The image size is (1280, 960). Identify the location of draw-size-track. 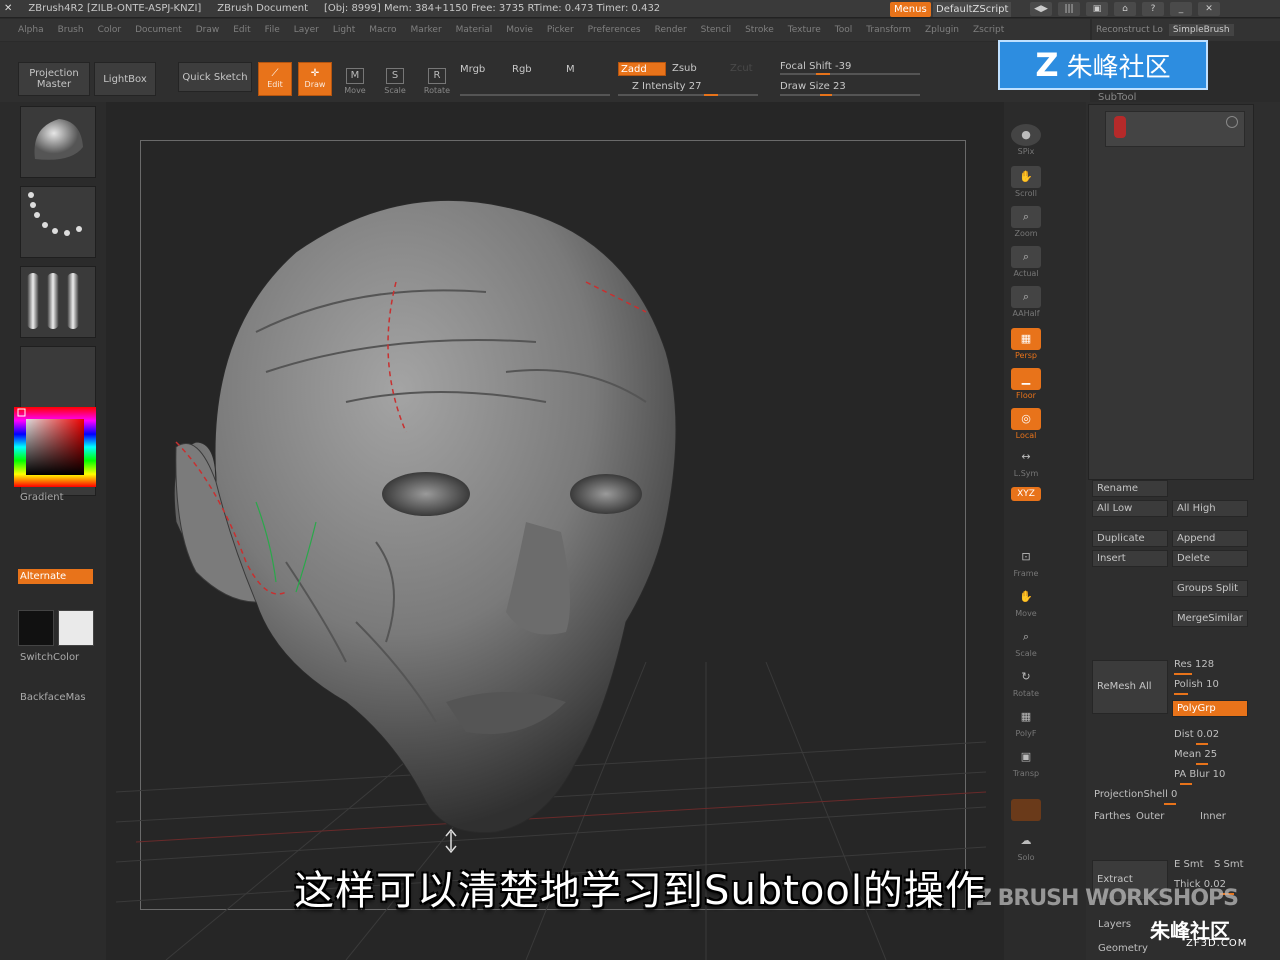
(850, 95).